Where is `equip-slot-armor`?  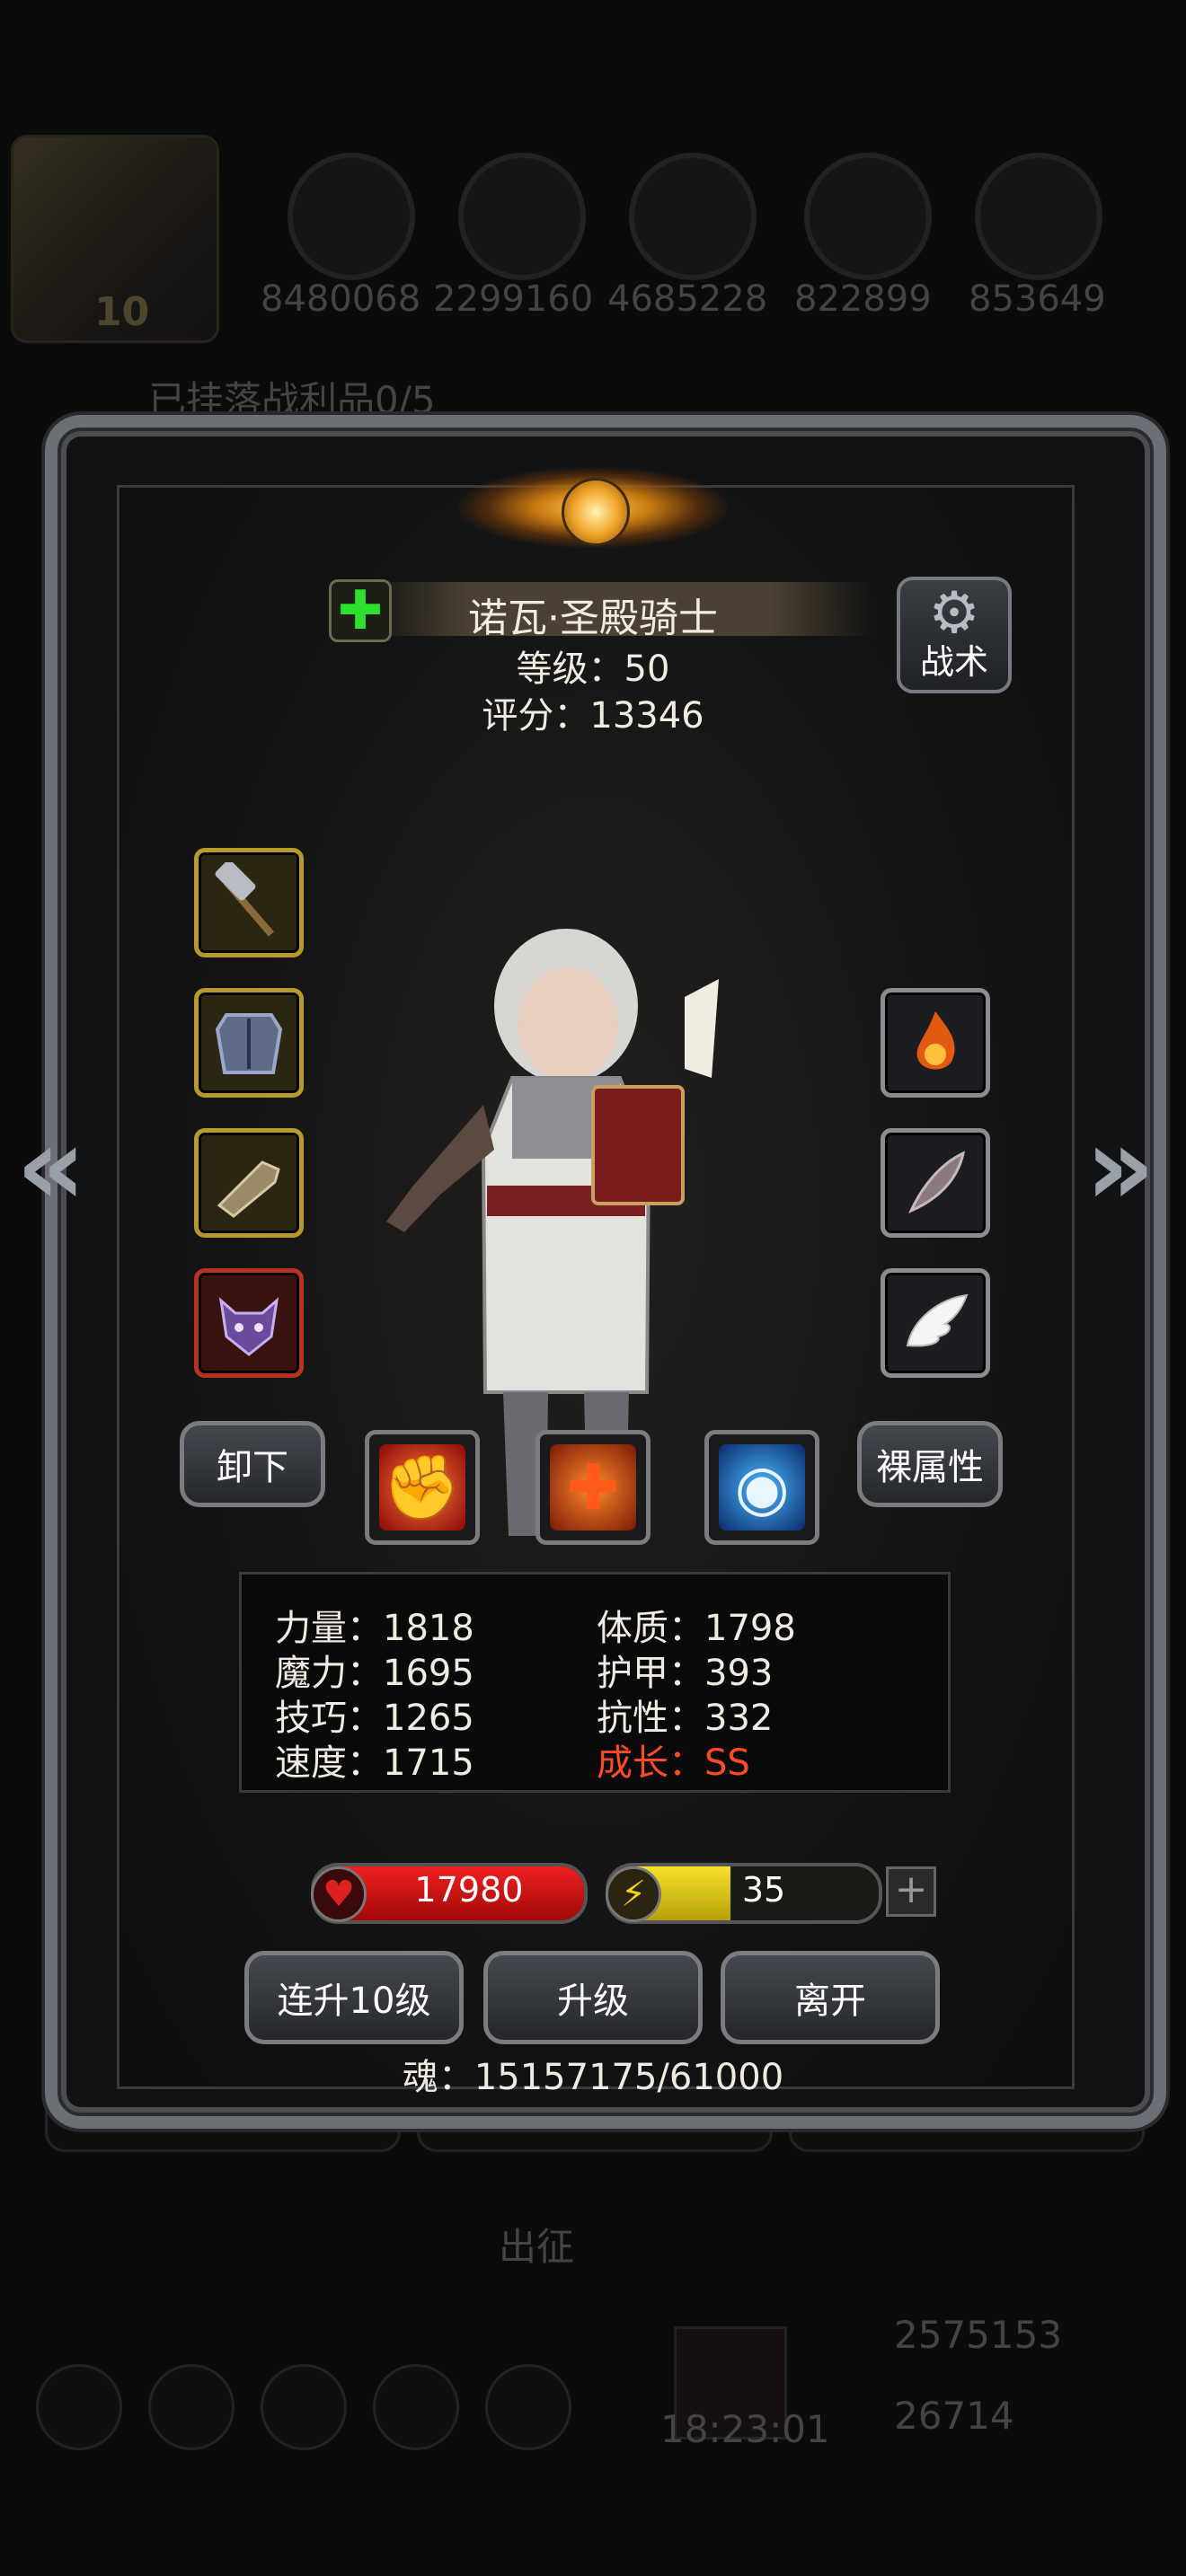
equip-slot-armor is located at coordinates (249, 1043).